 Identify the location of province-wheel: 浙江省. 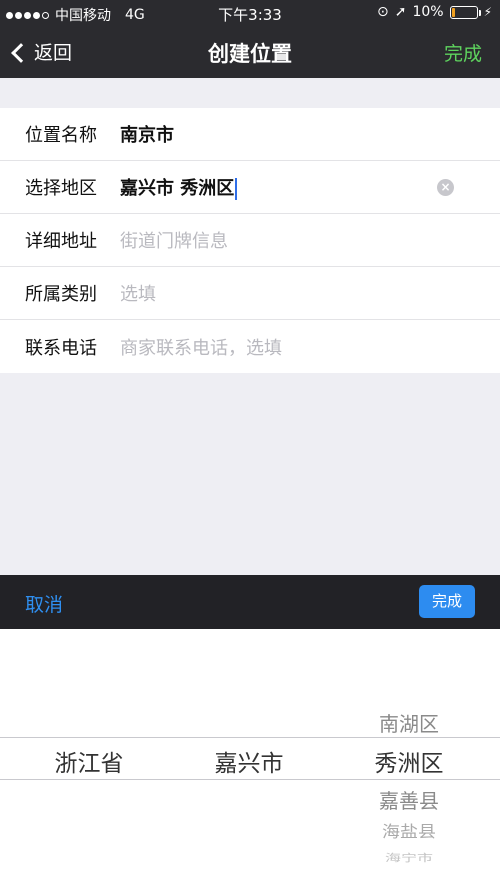
(89, 759).